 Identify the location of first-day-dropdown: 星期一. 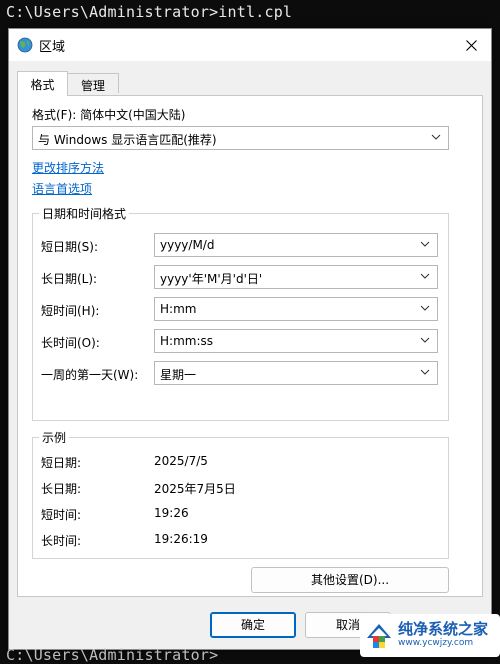
(296, 373).